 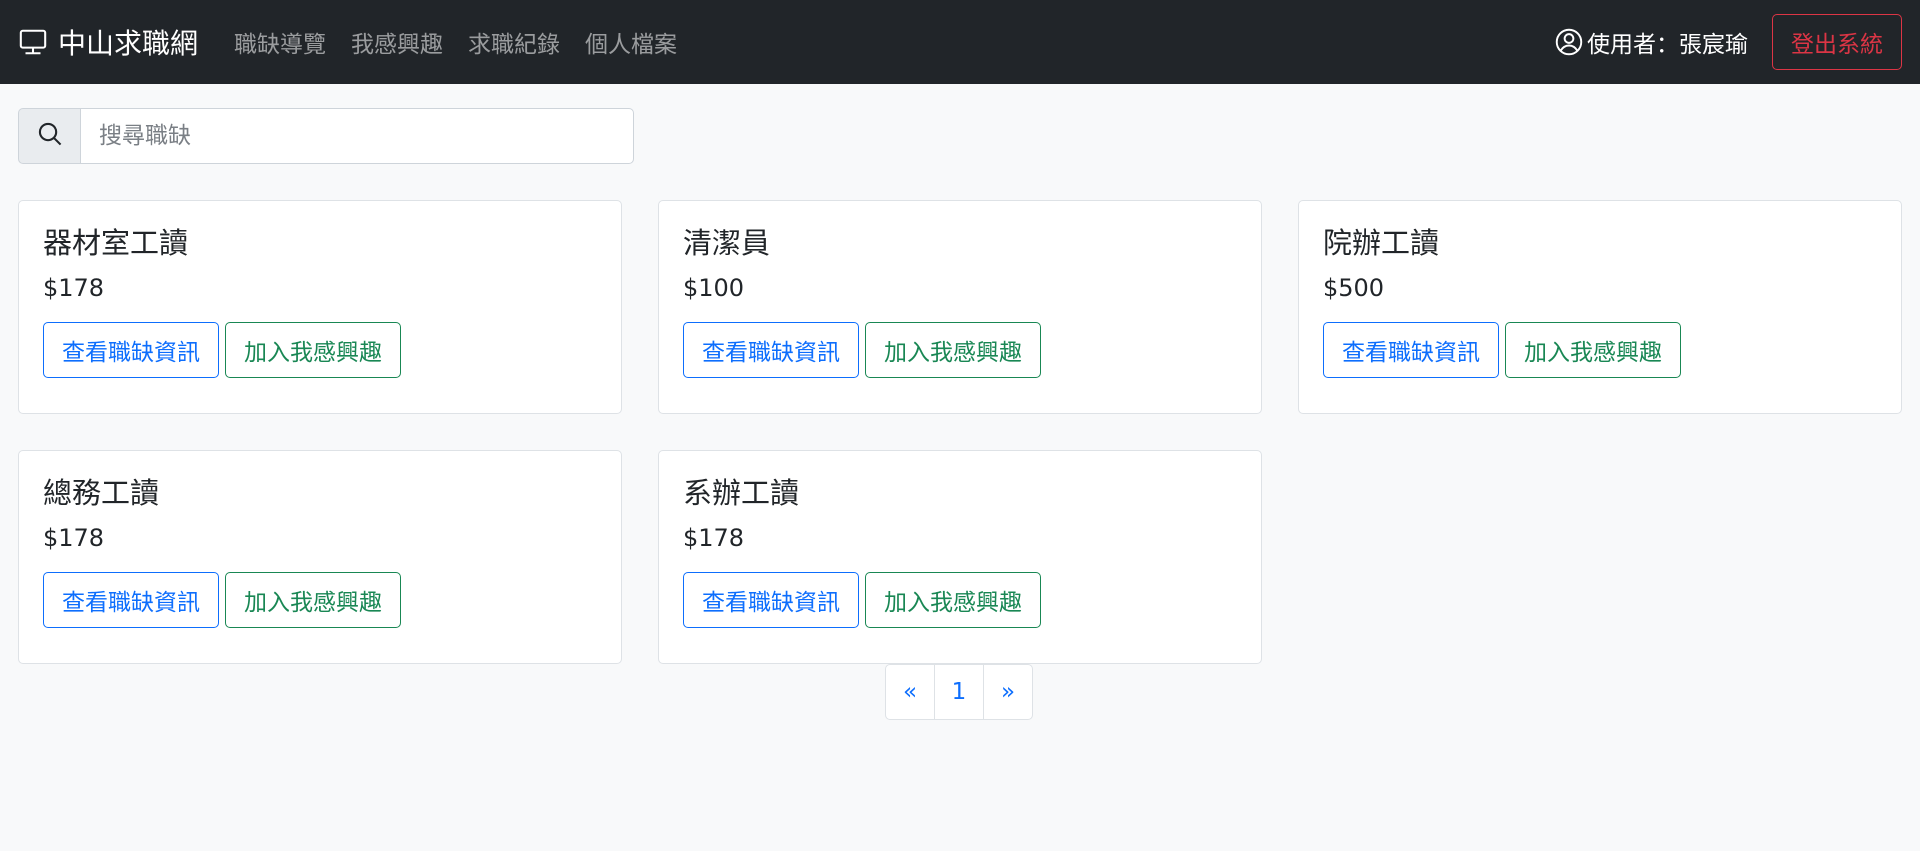 What do you see at coordinates (1354, 287) in the screenshot?
I see `job-pay: $500` at bounding box center [1354, 287].